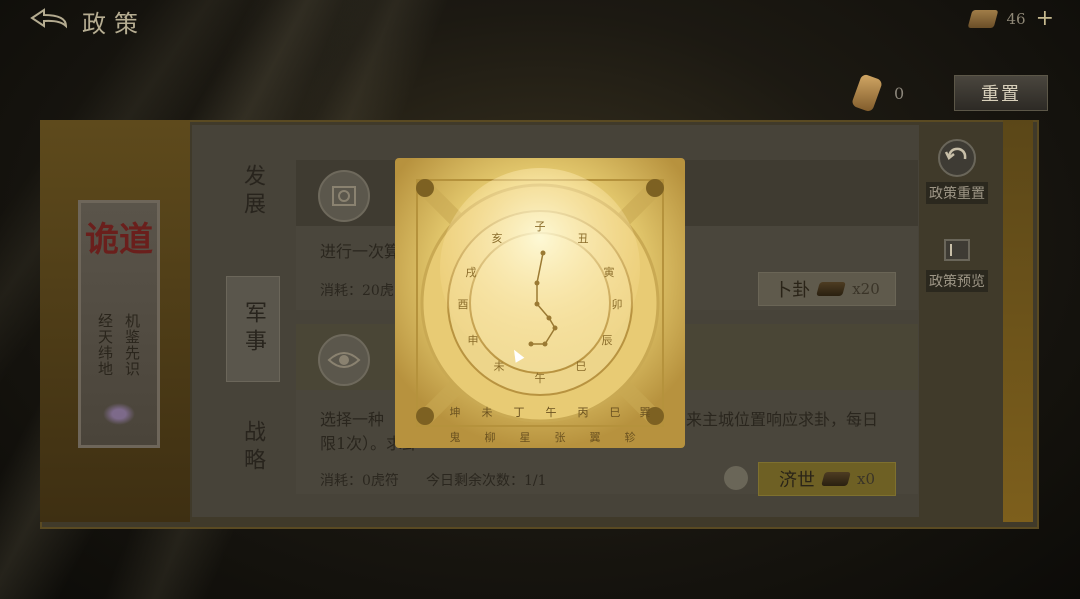 This screenshot has width=1080, height=599. Describe the element at coordinates (645, 412) in the screenshot. I see `frame-glyph: 巽` at that location.